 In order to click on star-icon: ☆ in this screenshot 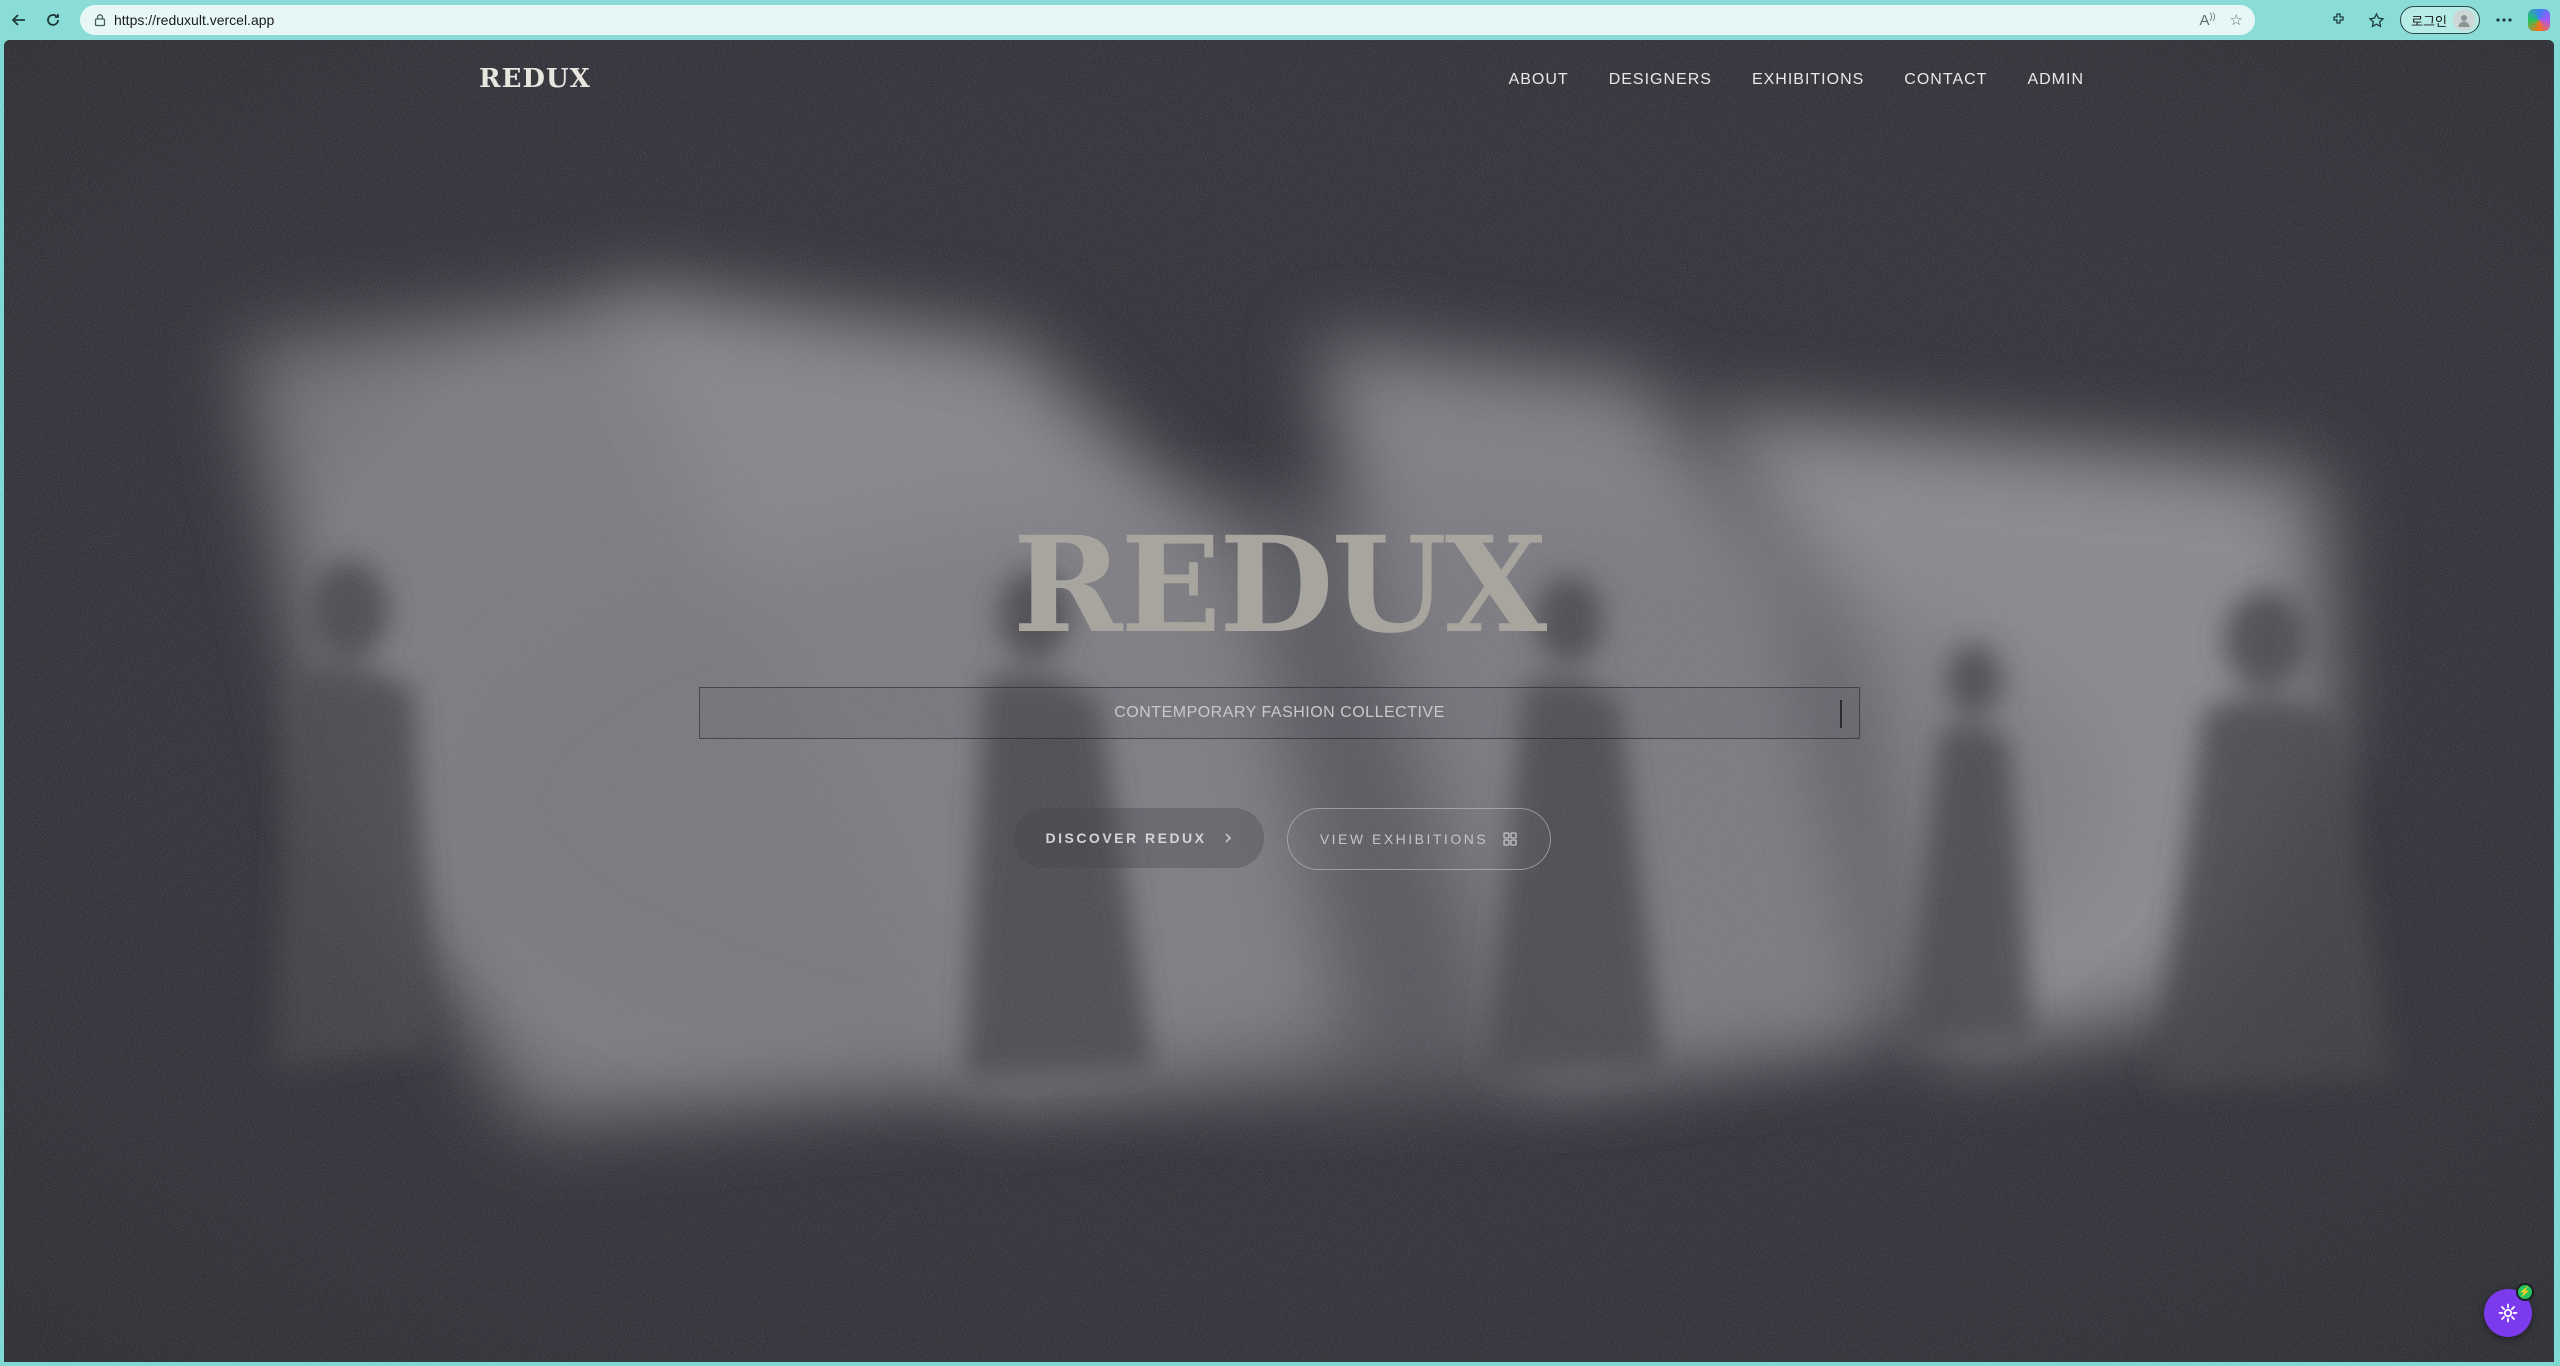, I will do `click(2236, 20)`.